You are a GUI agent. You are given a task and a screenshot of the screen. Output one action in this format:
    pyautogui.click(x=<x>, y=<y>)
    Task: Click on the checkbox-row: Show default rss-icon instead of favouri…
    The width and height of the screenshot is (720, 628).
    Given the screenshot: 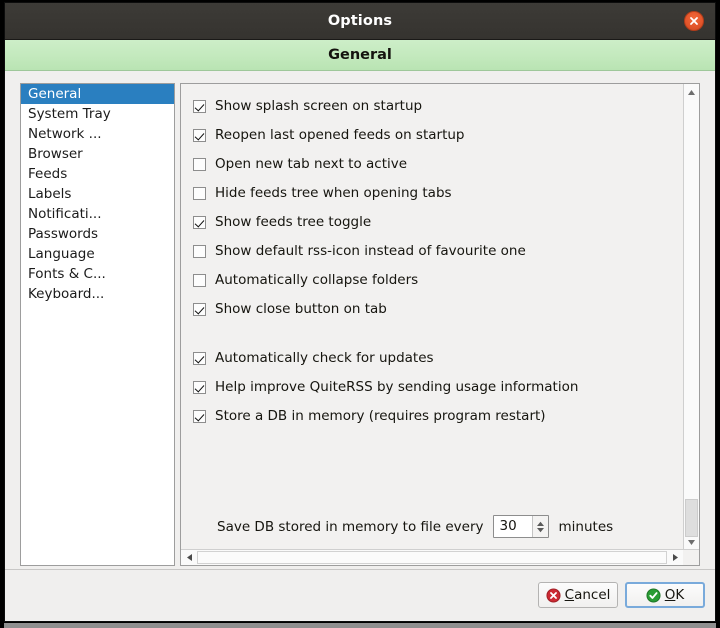 What is the action you would take?
    pyautogui.click(x=359, y=251)
    